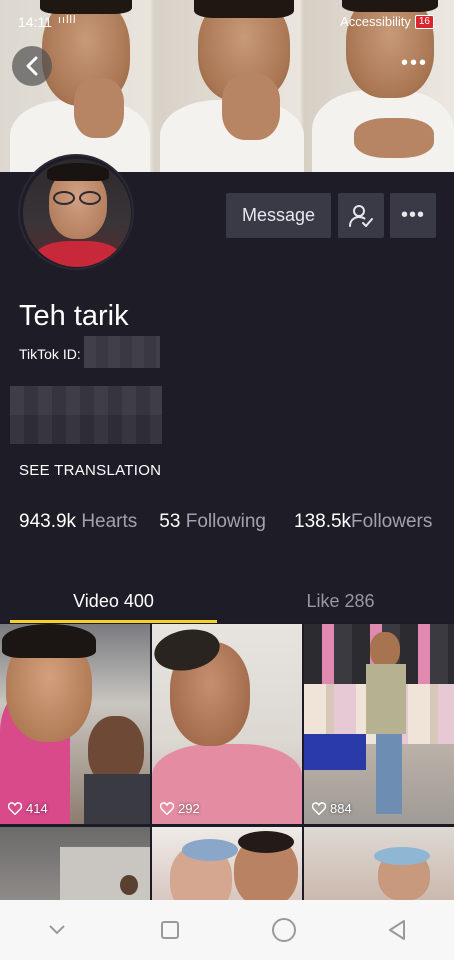 This screenshot has width=454, height=960. What do you see at coordinates (189, 808) in the screenshot?
I see `like-count-text: 292` at bounding box center [189, 808].